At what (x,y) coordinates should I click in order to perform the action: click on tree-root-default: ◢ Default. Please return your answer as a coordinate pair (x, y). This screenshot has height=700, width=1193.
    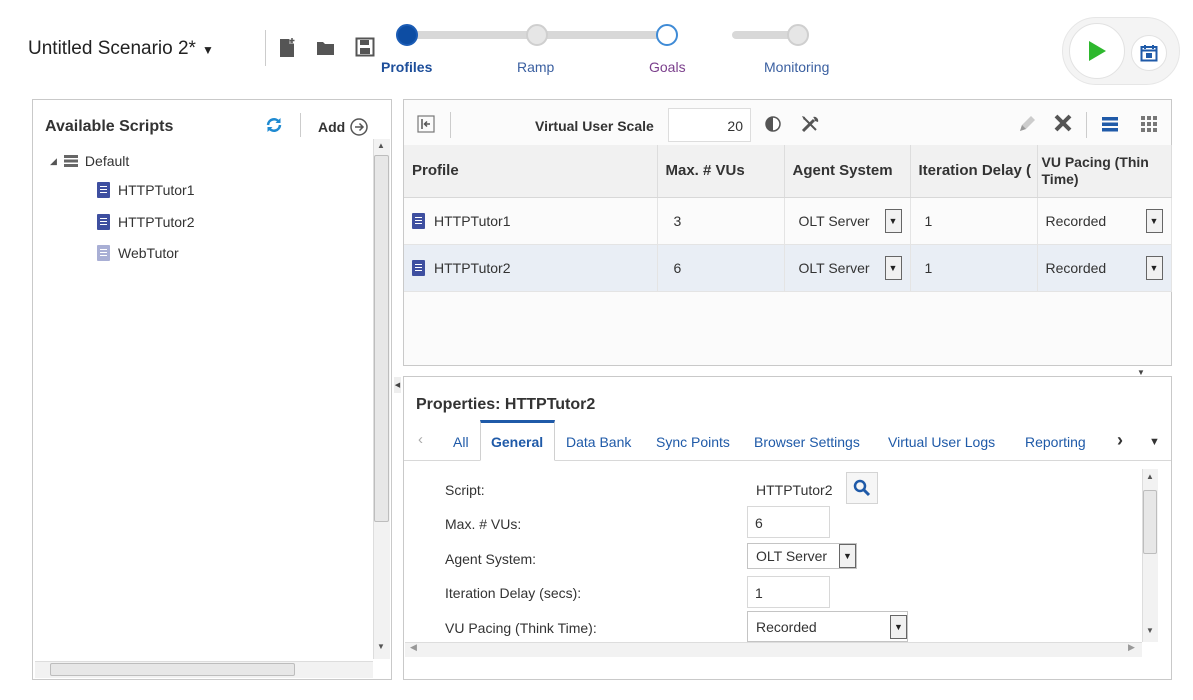
    Looking at the image, I should click on (89, 161).